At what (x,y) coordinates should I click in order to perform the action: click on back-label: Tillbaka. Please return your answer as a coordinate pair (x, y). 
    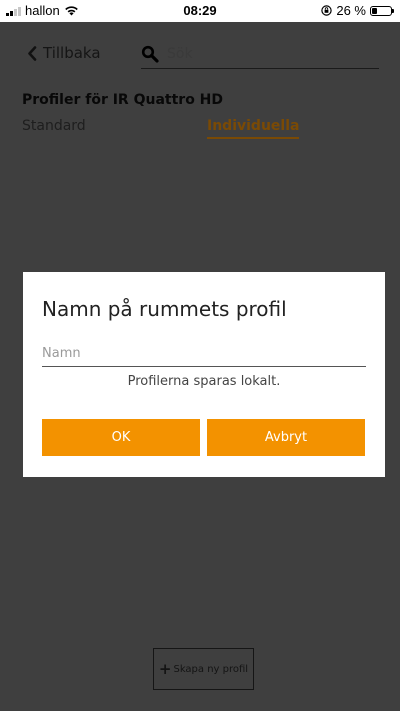
    Looking at the image, I should click on (72, 53).